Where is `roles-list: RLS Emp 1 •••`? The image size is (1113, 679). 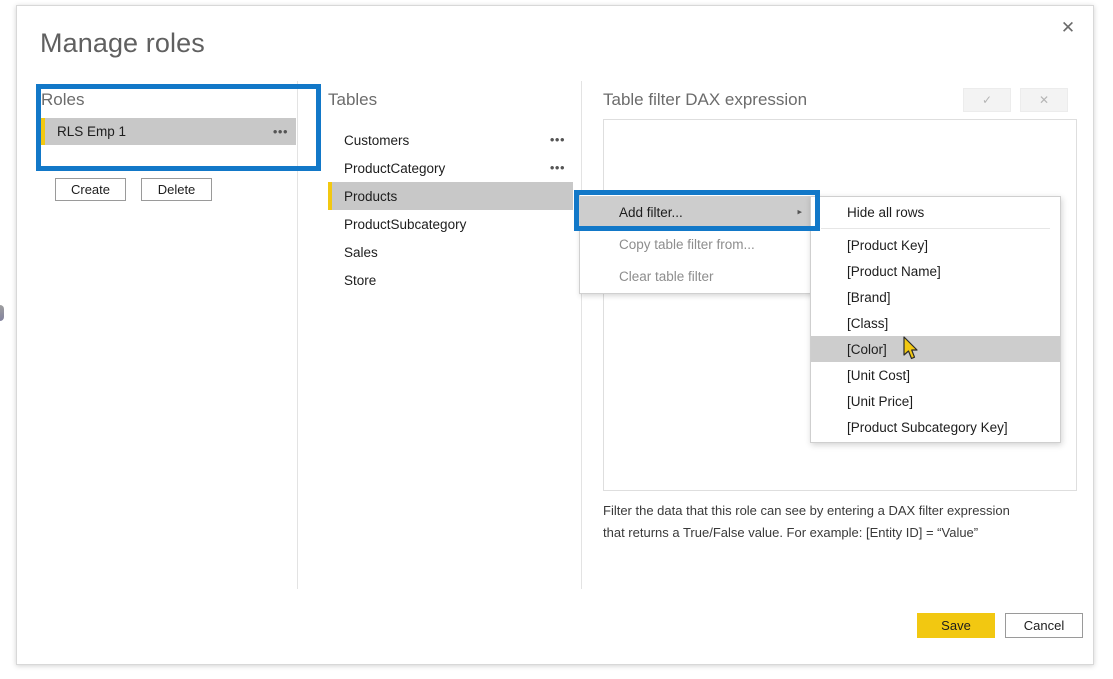 roles-list: RLS Emp 1 ••• is located at coordinates (168, 141).